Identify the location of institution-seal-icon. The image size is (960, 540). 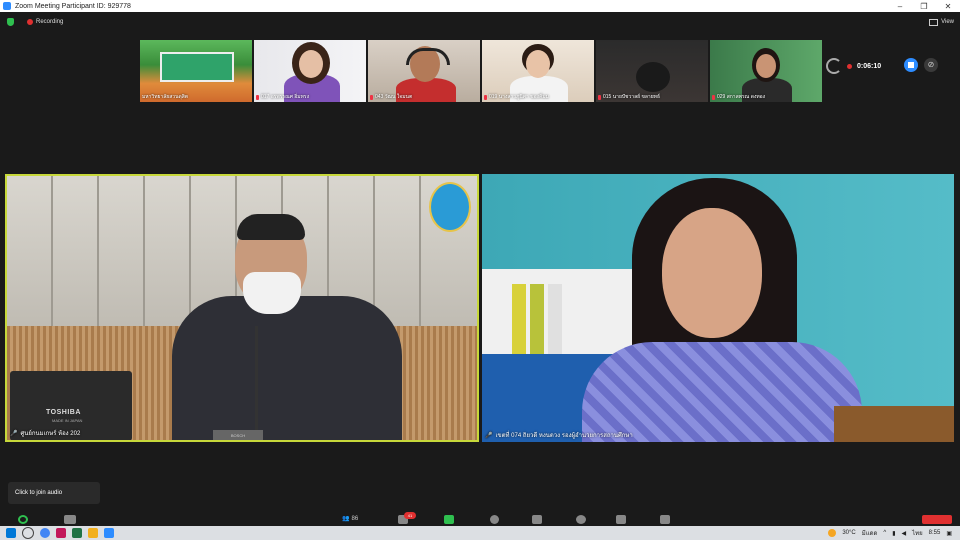
(450, 207).